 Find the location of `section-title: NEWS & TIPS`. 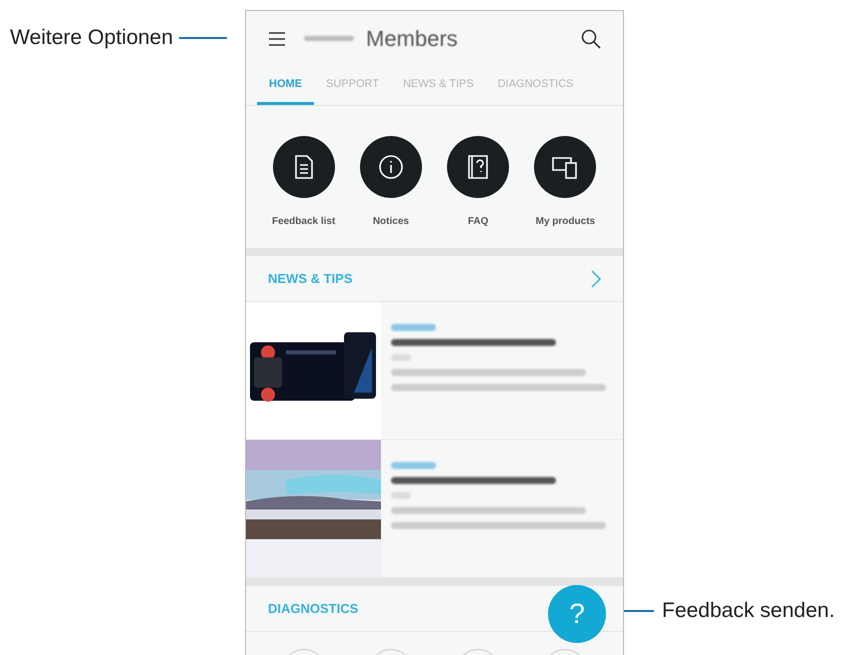

section-title: NEWS & TIPS is located at coordinates (310, 279).